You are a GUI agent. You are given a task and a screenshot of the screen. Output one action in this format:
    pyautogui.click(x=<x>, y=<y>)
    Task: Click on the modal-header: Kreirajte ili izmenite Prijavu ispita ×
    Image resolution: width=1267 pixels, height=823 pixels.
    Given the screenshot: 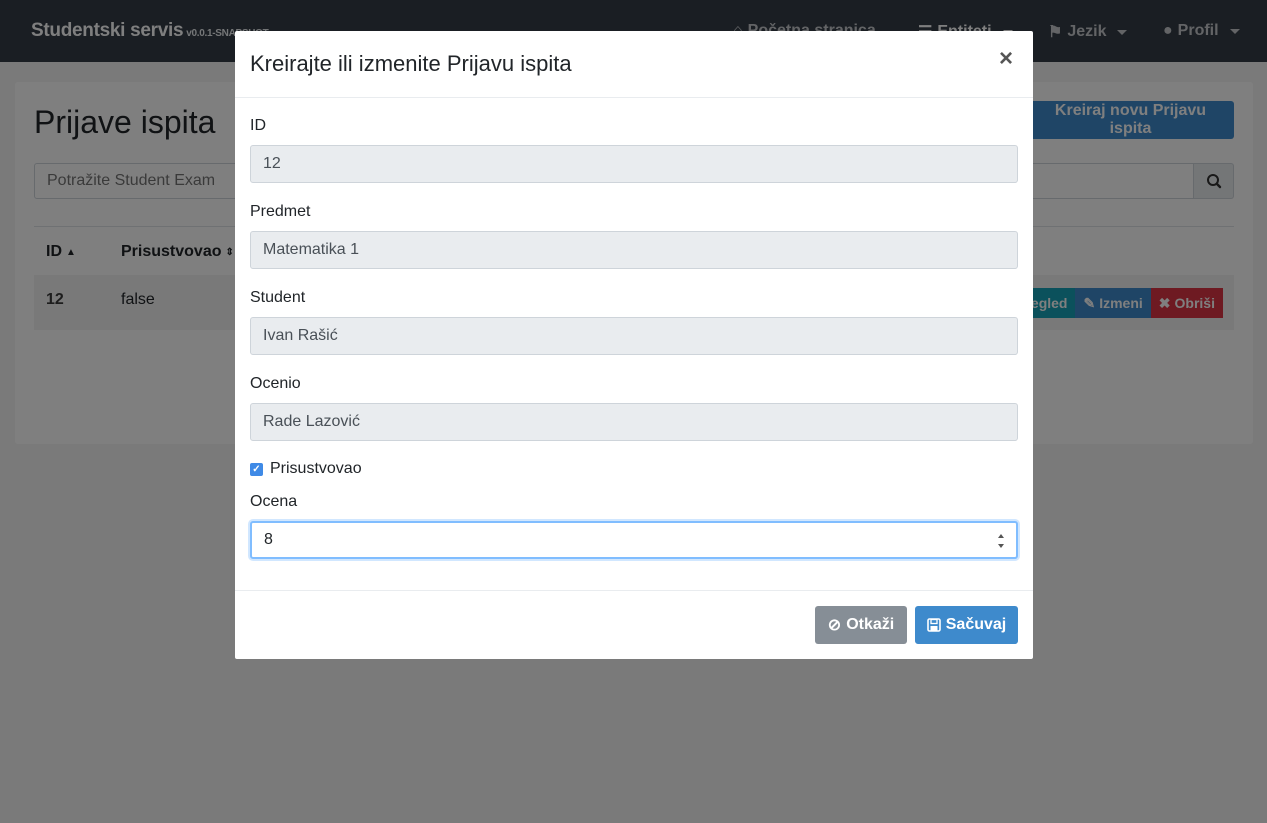 What is the action you would take?
    pyautogui.click(x=634, y=64)
    